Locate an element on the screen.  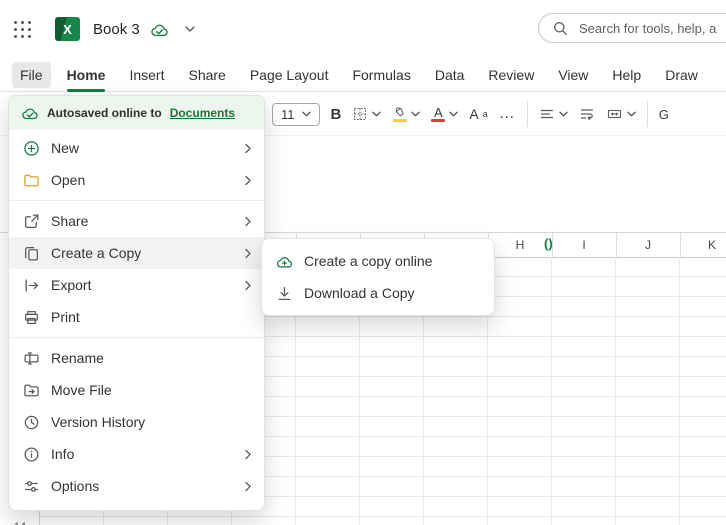
search-icon is located at coordinates (561, 28).